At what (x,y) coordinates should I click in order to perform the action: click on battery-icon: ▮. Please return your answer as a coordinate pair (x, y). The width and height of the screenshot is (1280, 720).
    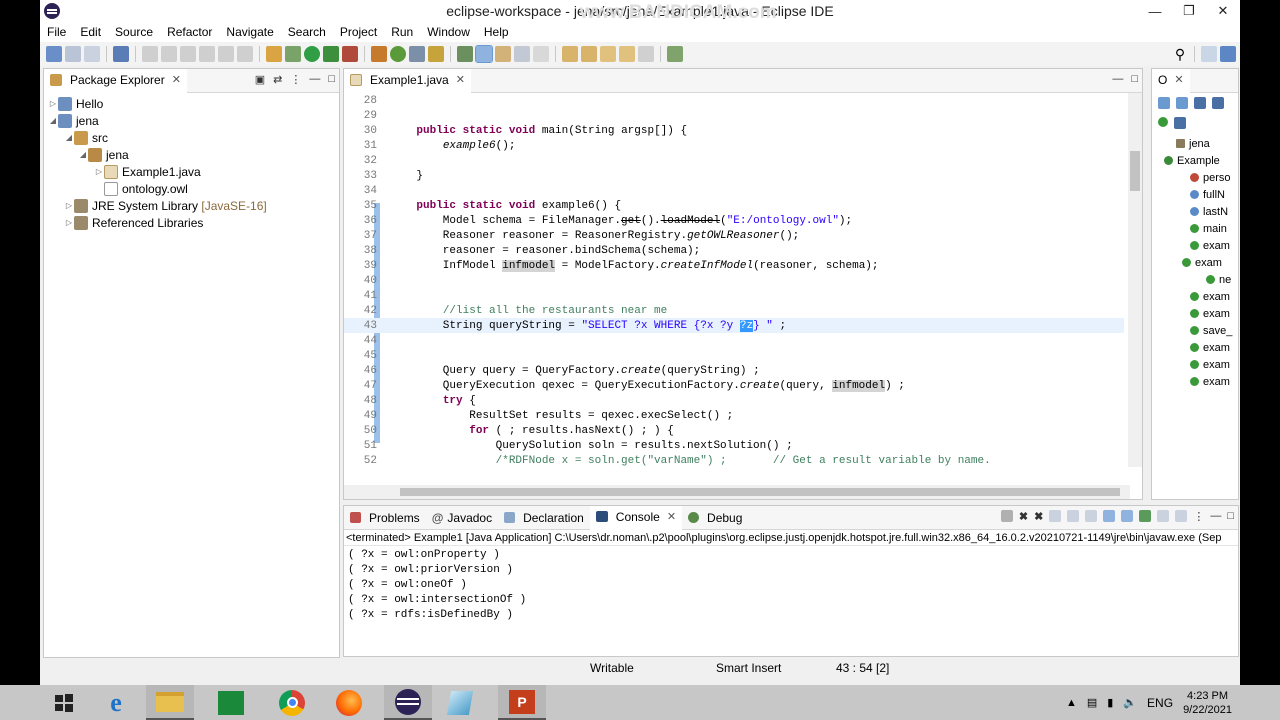
    Looking at the image, I should click on (1110, 702).